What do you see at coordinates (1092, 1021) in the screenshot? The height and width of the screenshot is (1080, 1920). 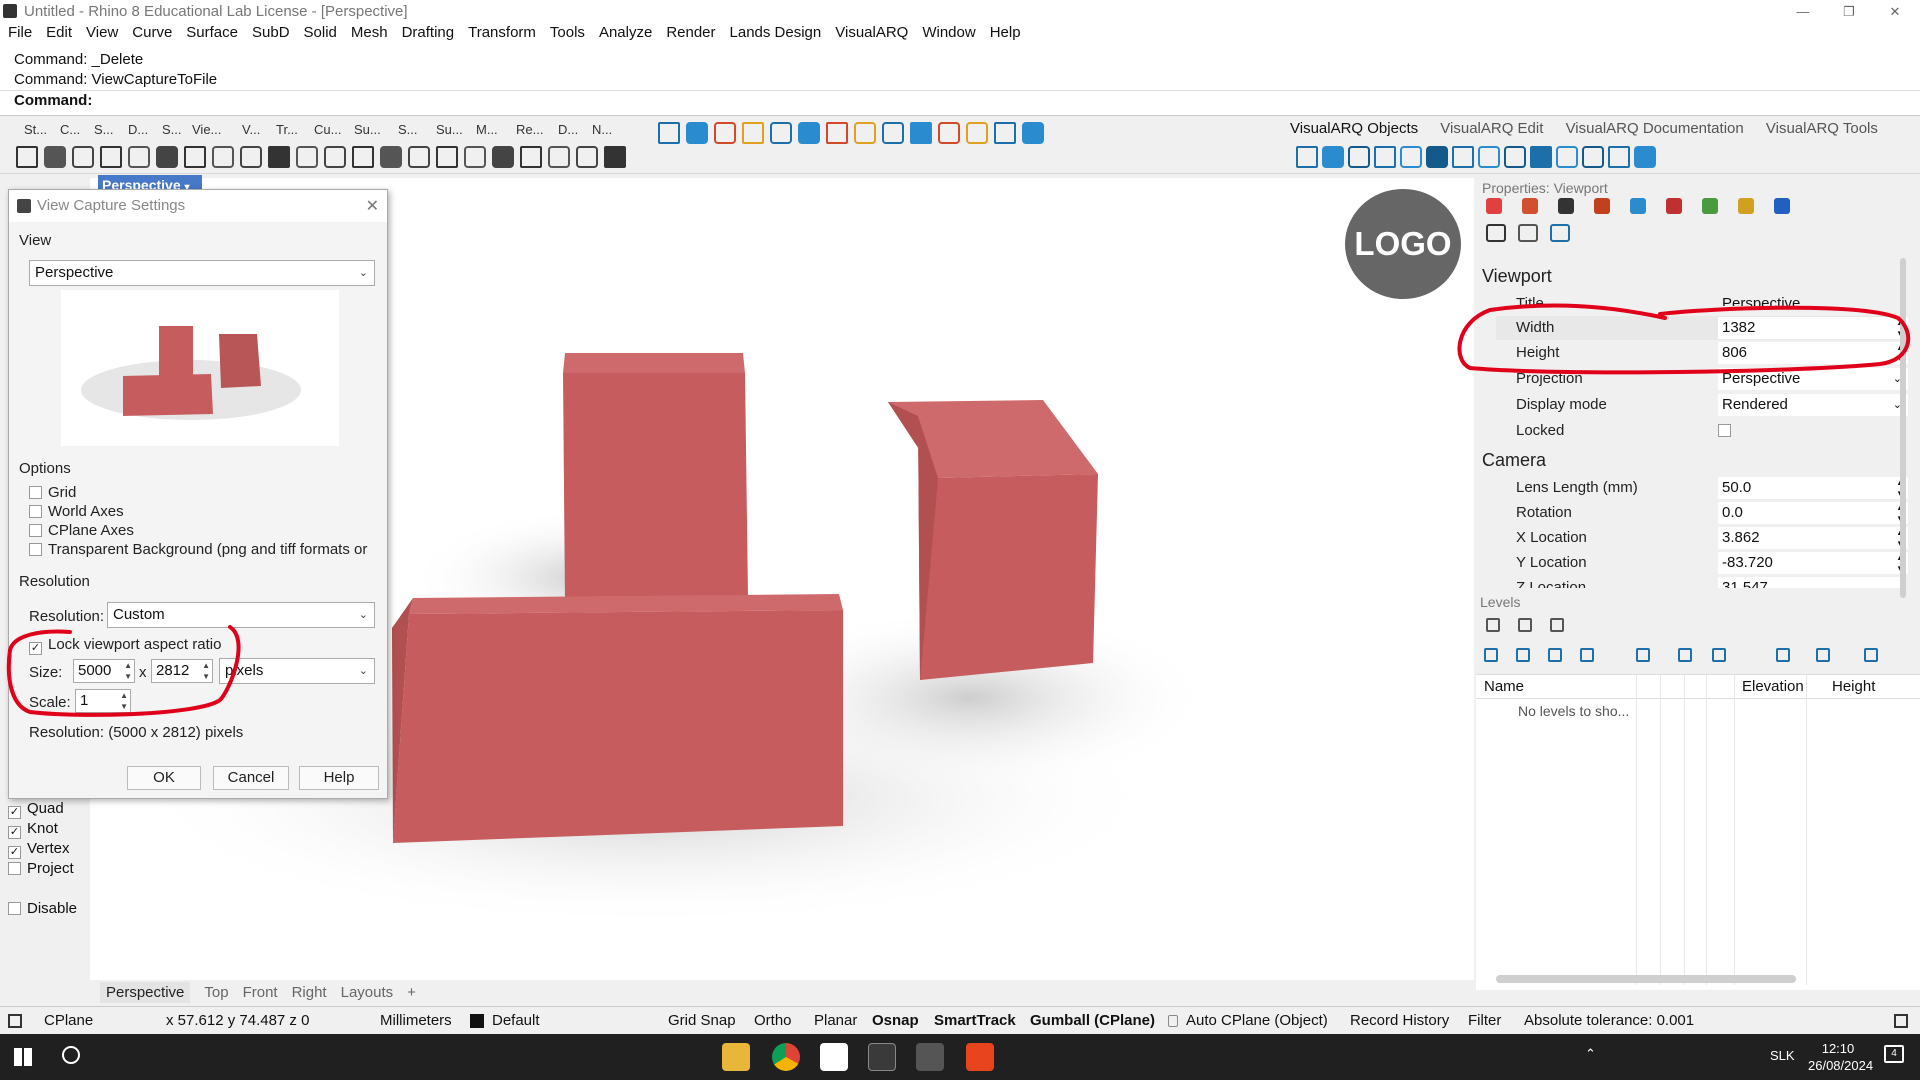 I see `status-gumball: Gumball (CPlane)` at bounding box center [1092, 1021].